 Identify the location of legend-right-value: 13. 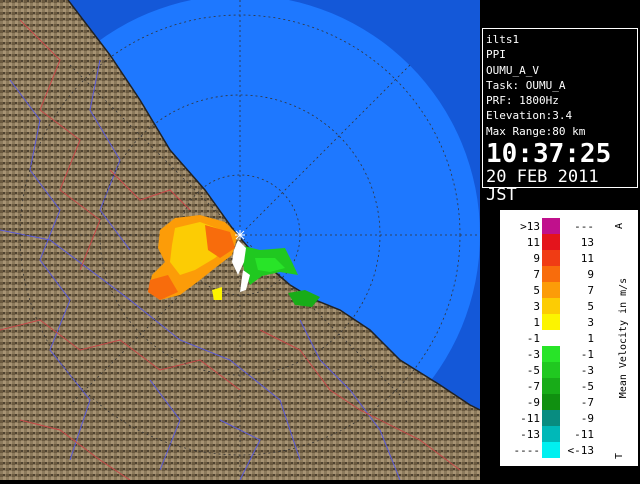
(587, 242).